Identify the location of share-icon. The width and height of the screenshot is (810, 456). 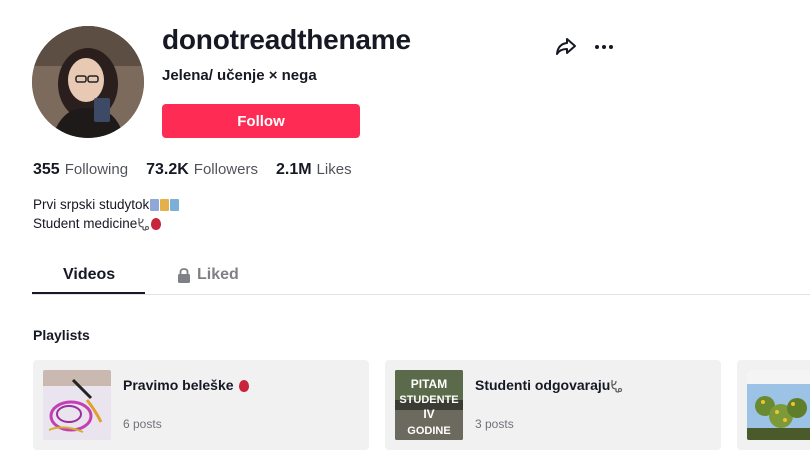
(566, 46).